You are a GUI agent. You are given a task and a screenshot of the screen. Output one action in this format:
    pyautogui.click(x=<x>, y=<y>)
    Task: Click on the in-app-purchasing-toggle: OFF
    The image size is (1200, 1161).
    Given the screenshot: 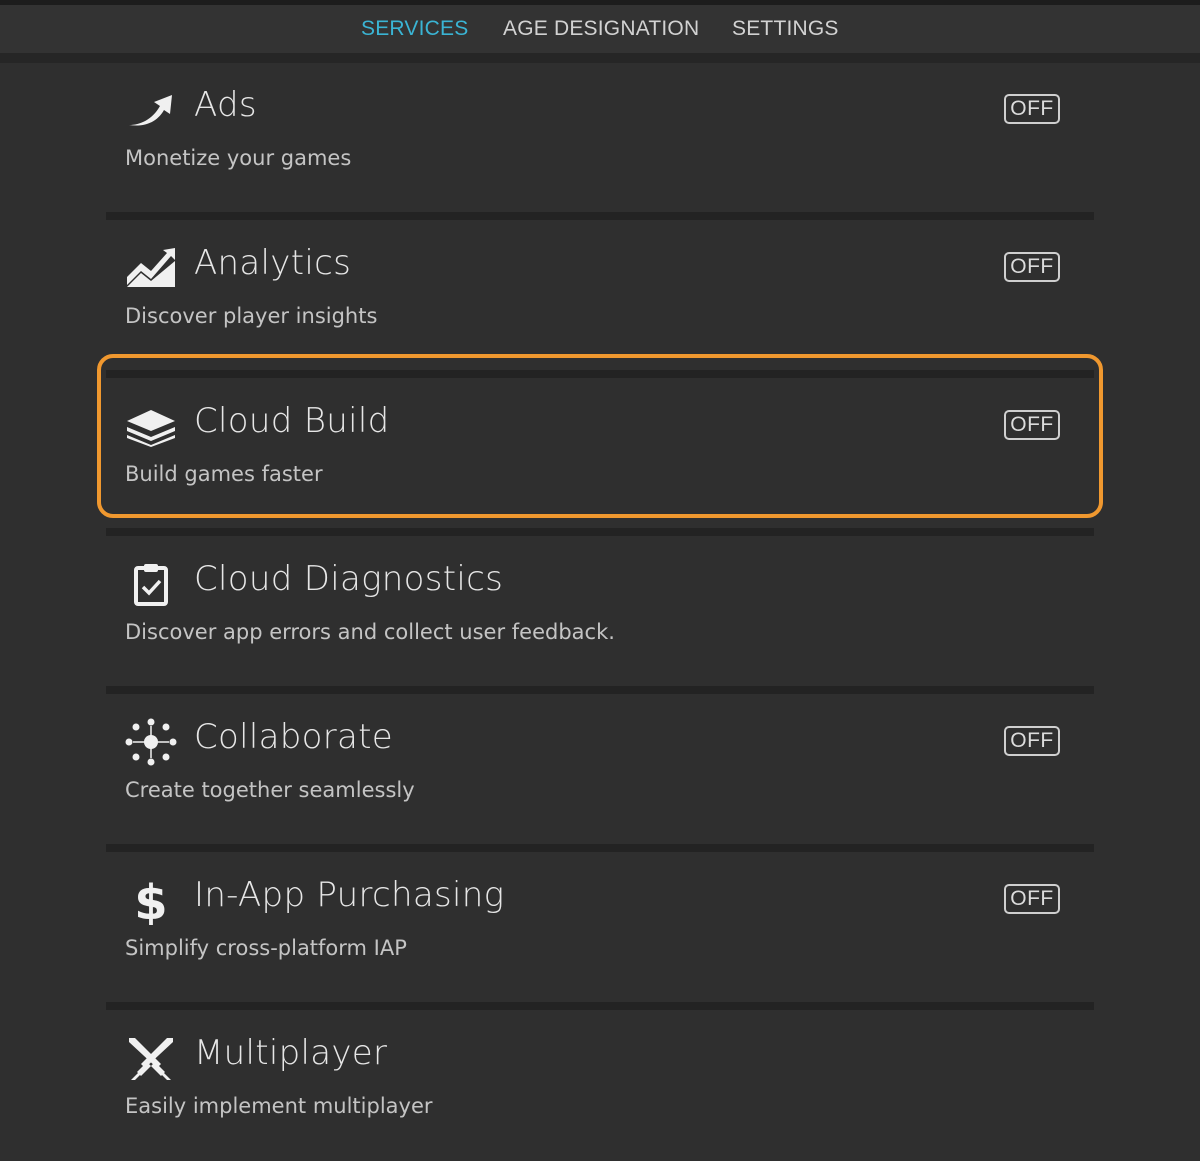 What is the action you would take?
    pyautogui.click(x=1032, y=899)
    